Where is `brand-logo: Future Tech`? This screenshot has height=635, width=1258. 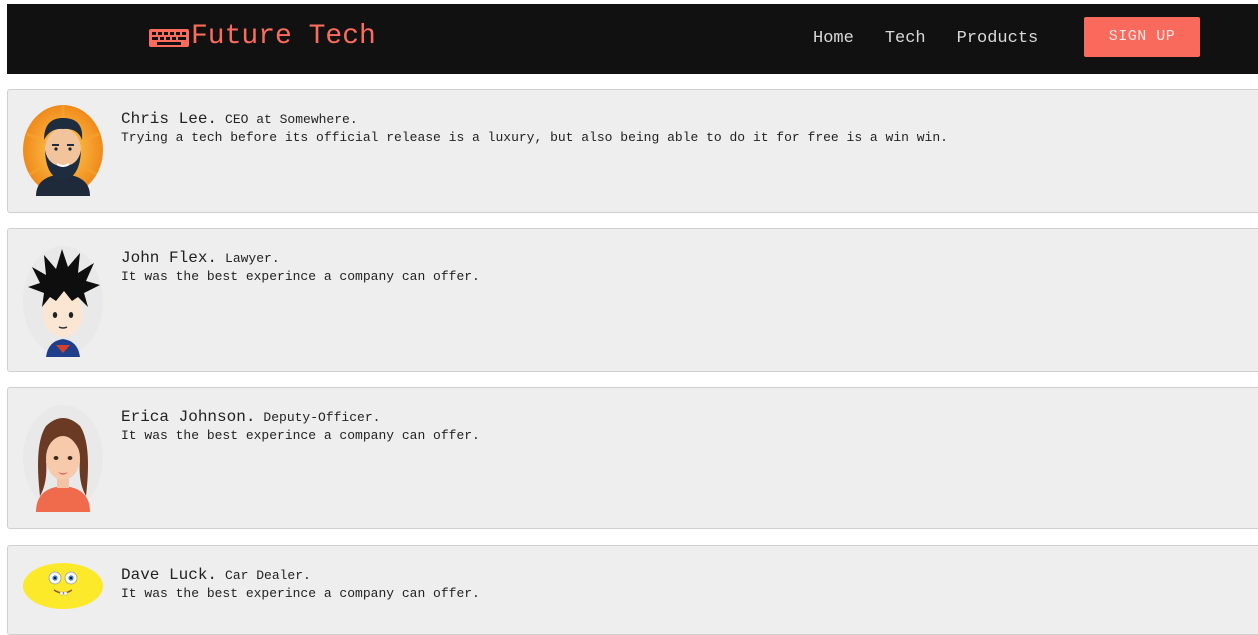
brand-logo: Future Tech is located at coordinates (262, 37).